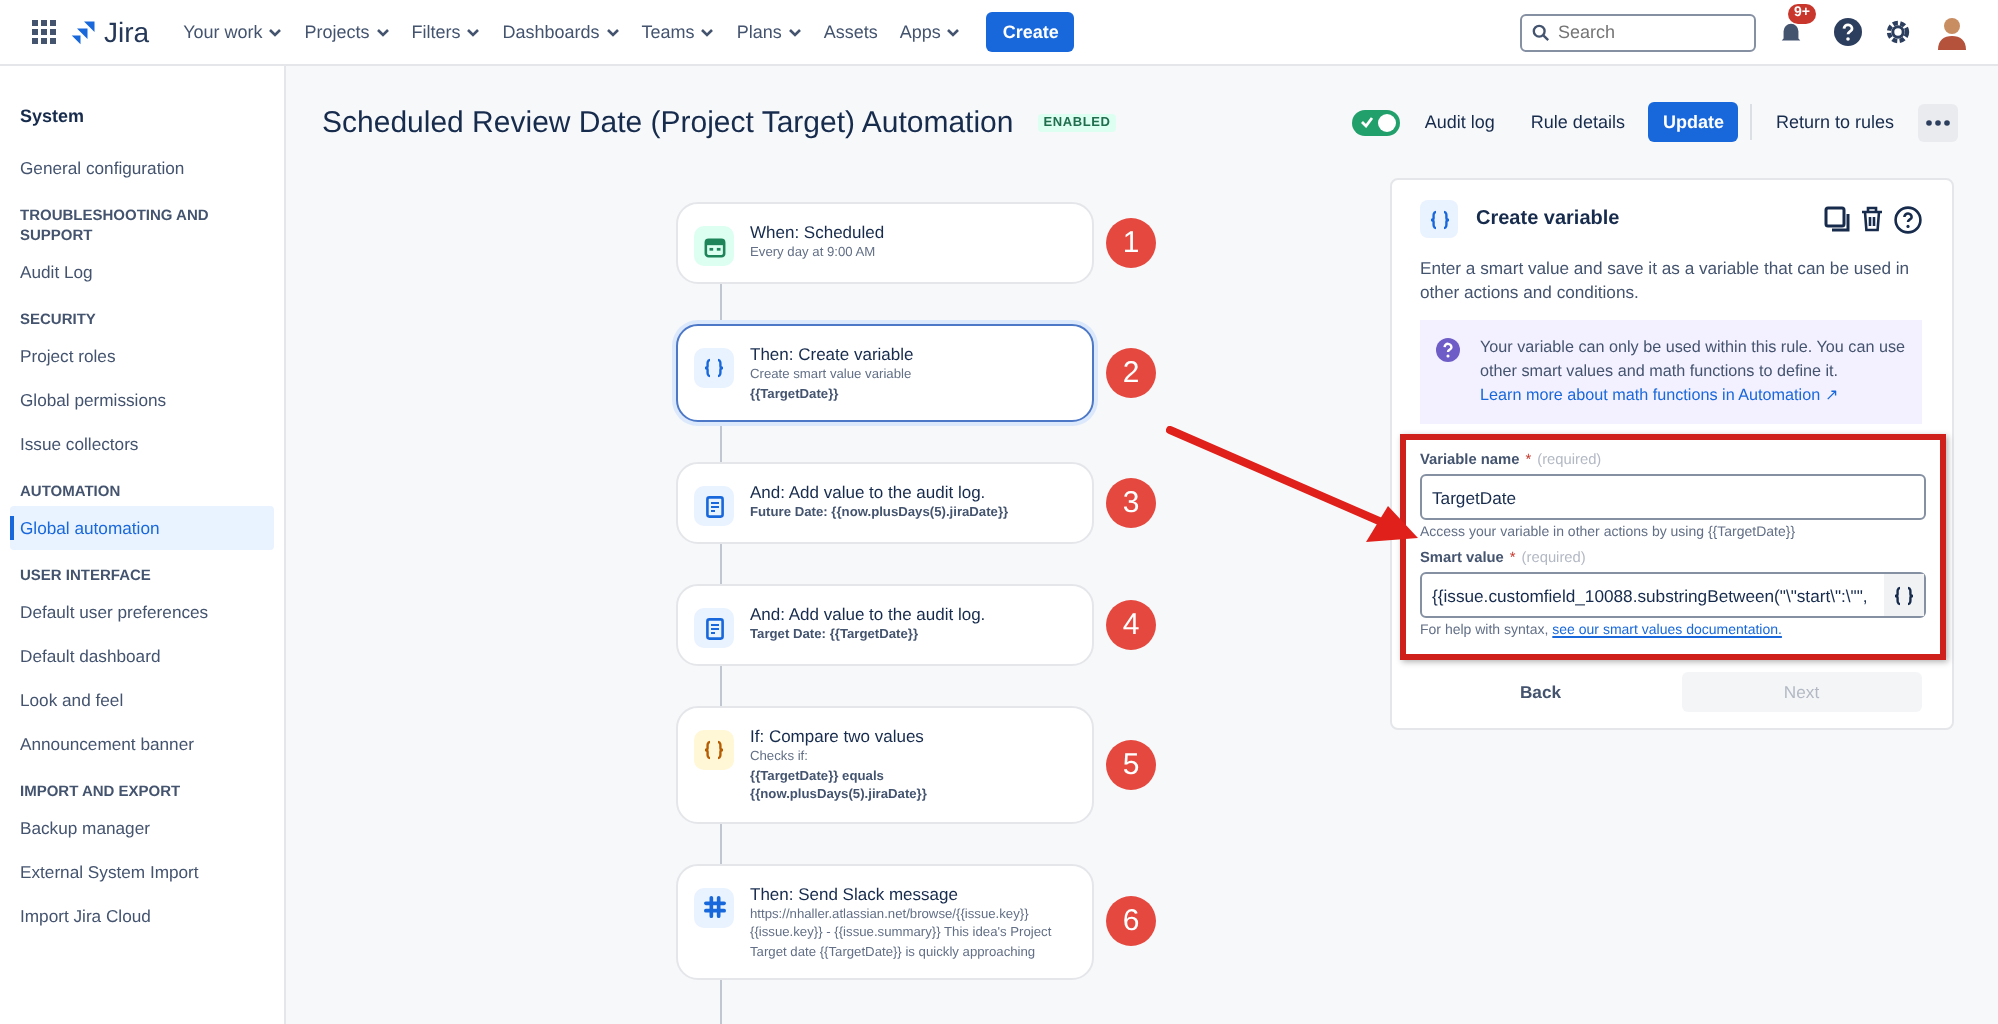 The image size is (1998, 1024). What do you see at coordinates (769, 32) in the screenshot?
I see `nav-menu: Plans` at bounding box center [769, 32].